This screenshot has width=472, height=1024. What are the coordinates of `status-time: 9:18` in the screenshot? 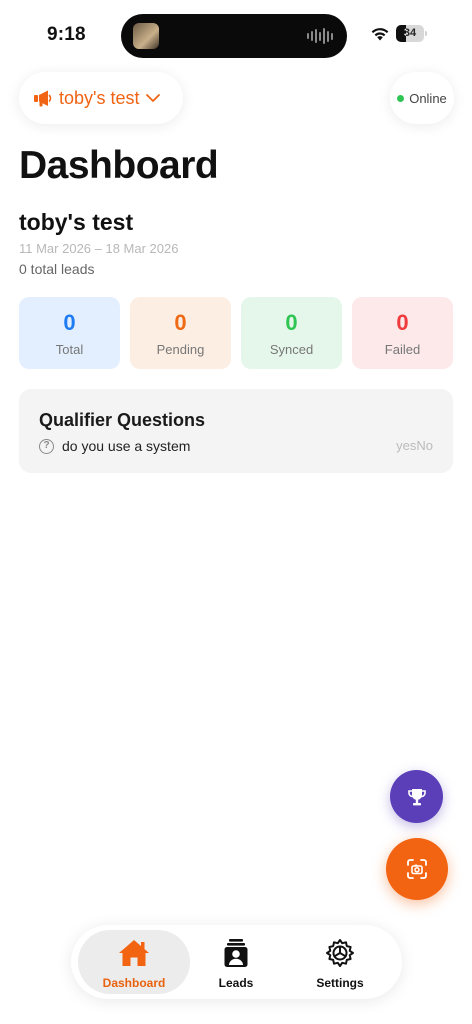 It's located at (66, 34).